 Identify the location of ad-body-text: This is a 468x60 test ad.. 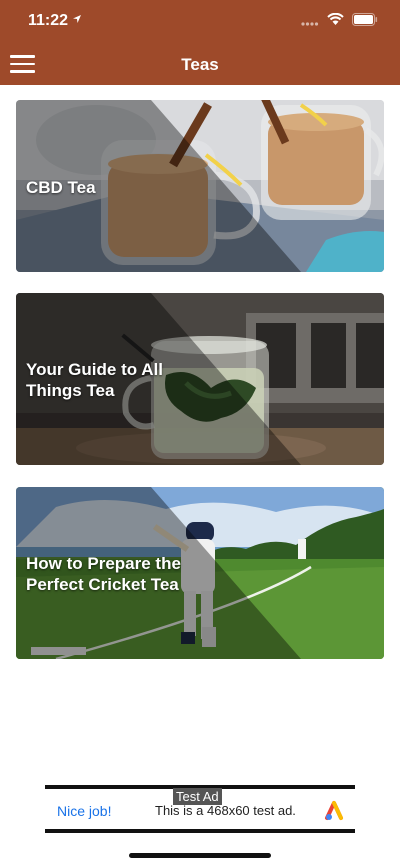
(225, 810).